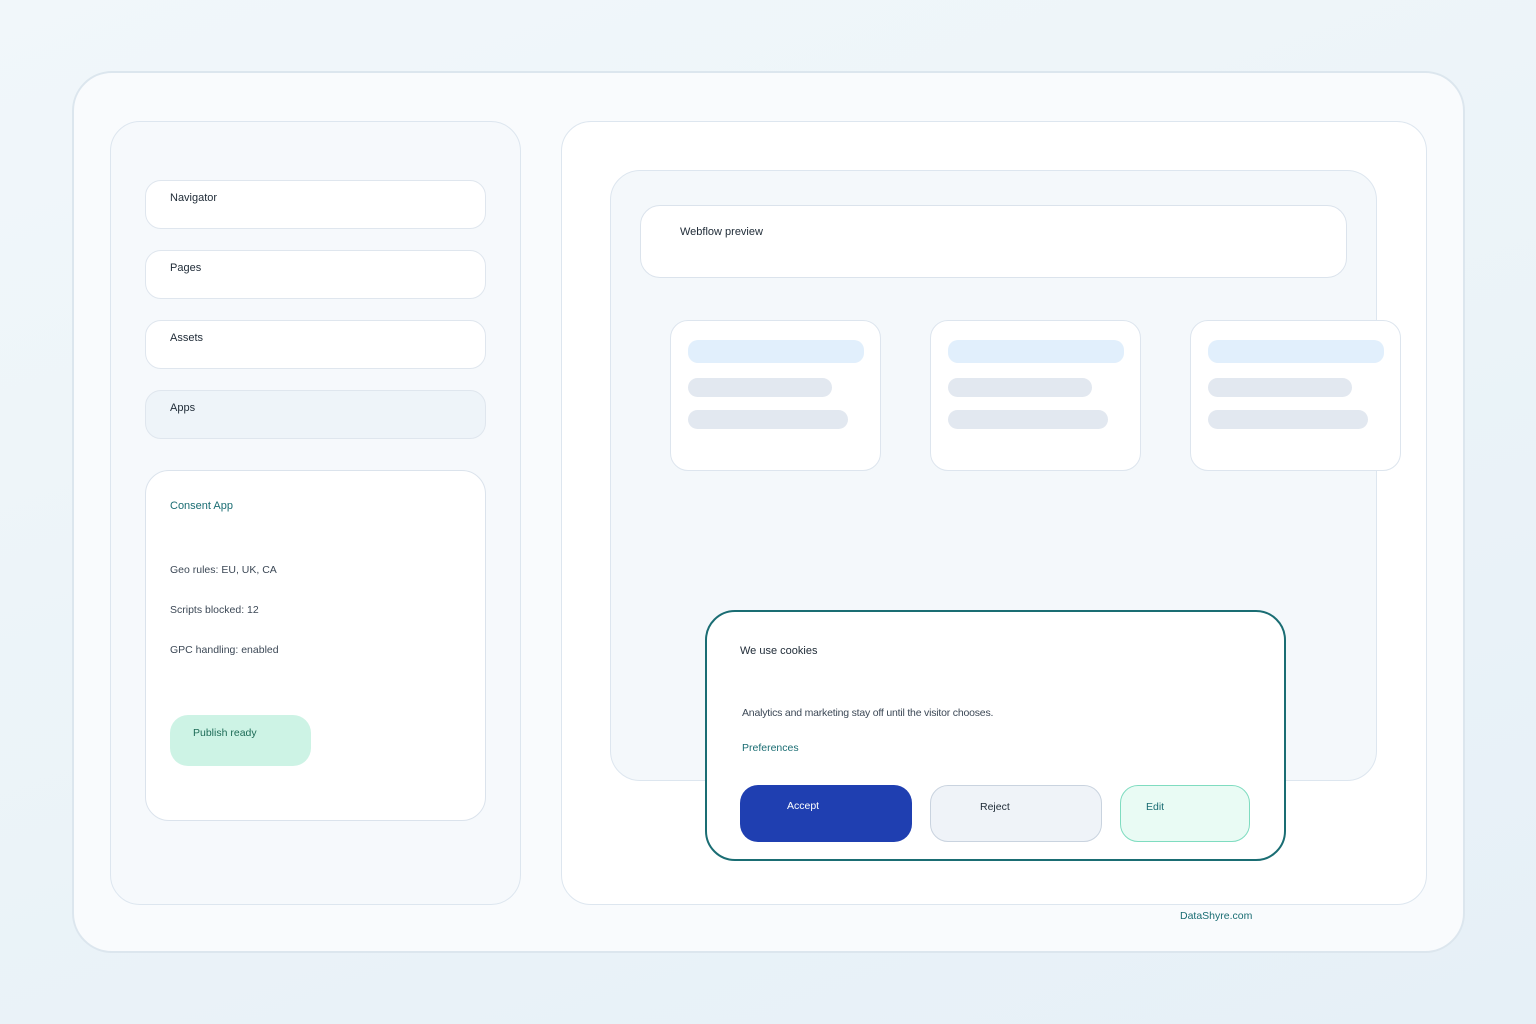 This screenshot has width=1536, height=1024. I want to click on accept-button: Accept, so click(826, 813).